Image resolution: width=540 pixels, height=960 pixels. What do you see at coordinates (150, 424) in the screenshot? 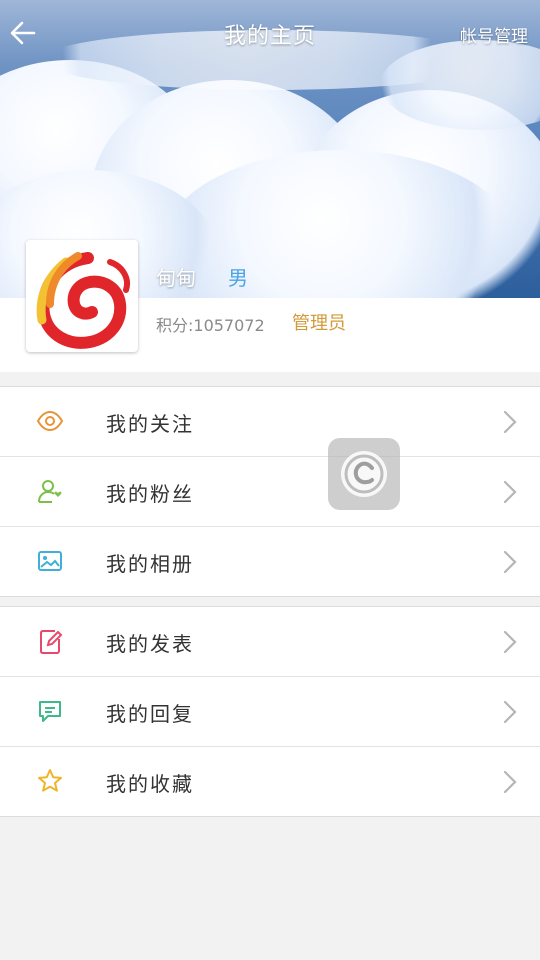
I see `menu-label: 我的关注` at bounding box center [150, 424].